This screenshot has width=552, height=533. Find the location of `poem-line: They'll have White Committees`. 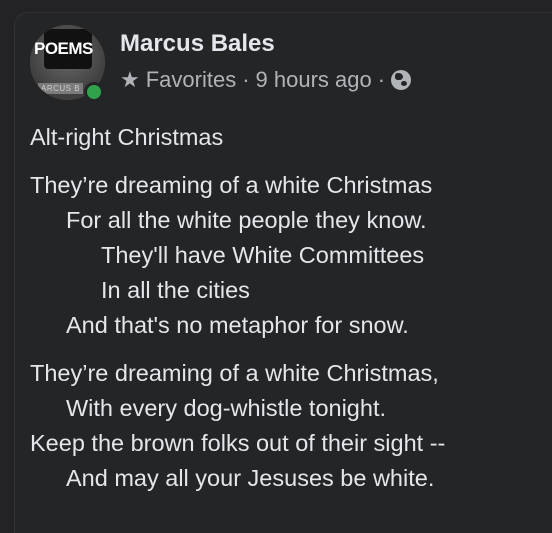

poem-line: They'll have White Committees is located at coordinates (263, 255).